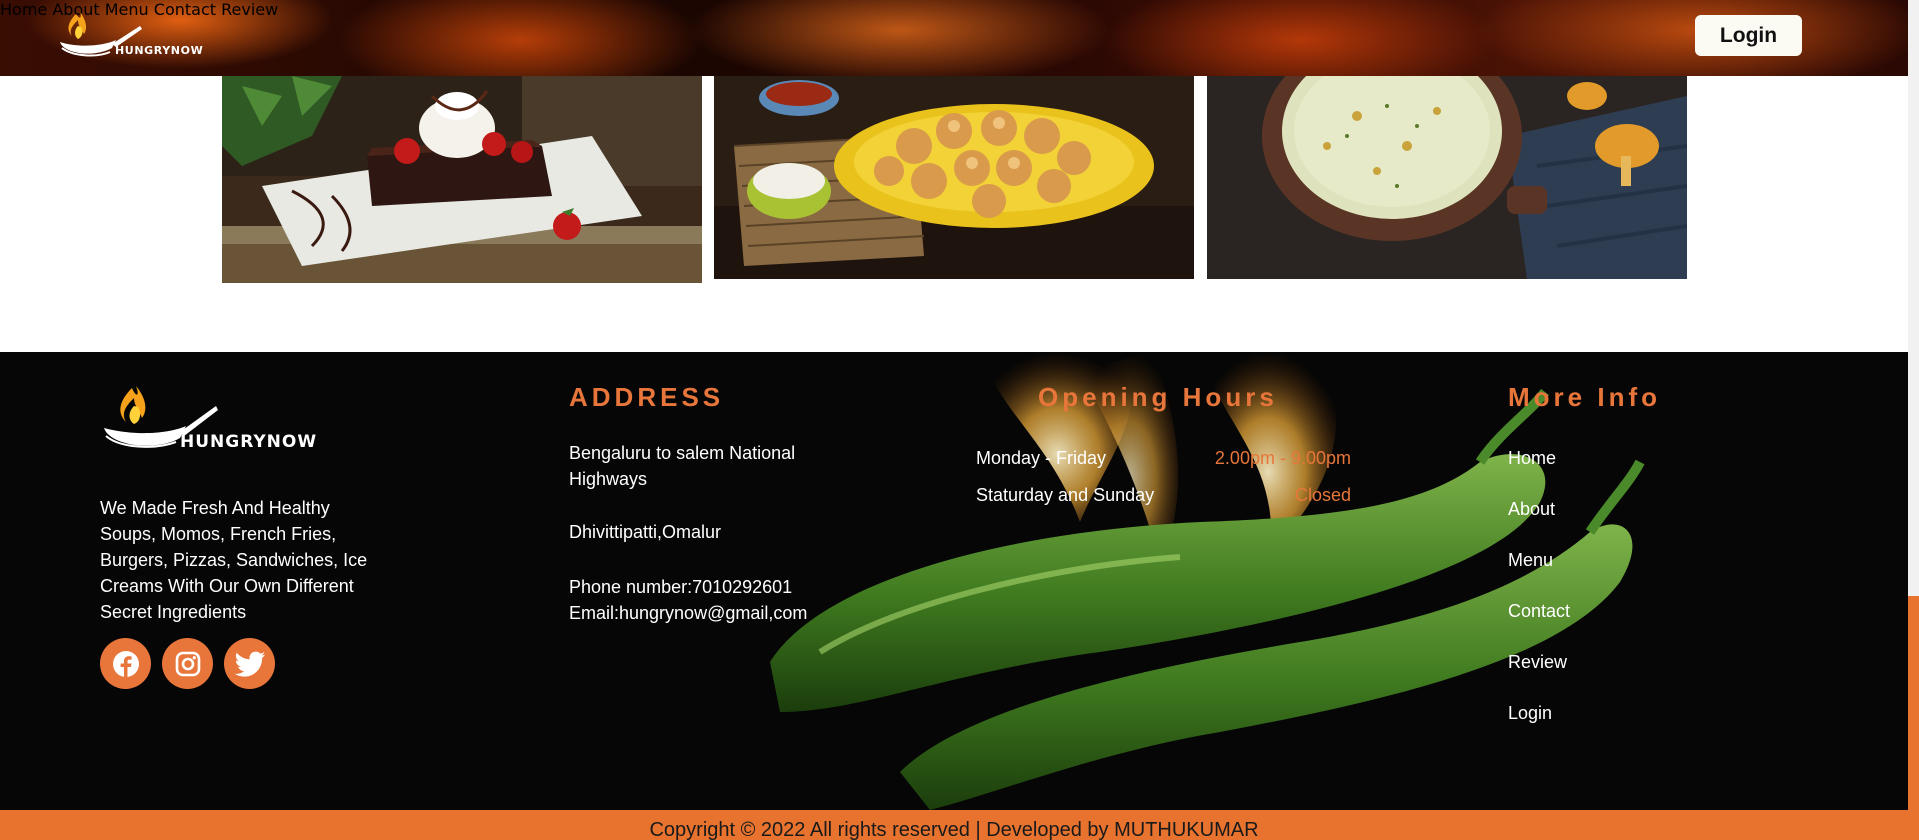 The image size is (1919, 840). Describe the element at coordinates (1282, 458) in the screenshot. I see `hours-time: 2.00pm - 9.00pm` at that location.